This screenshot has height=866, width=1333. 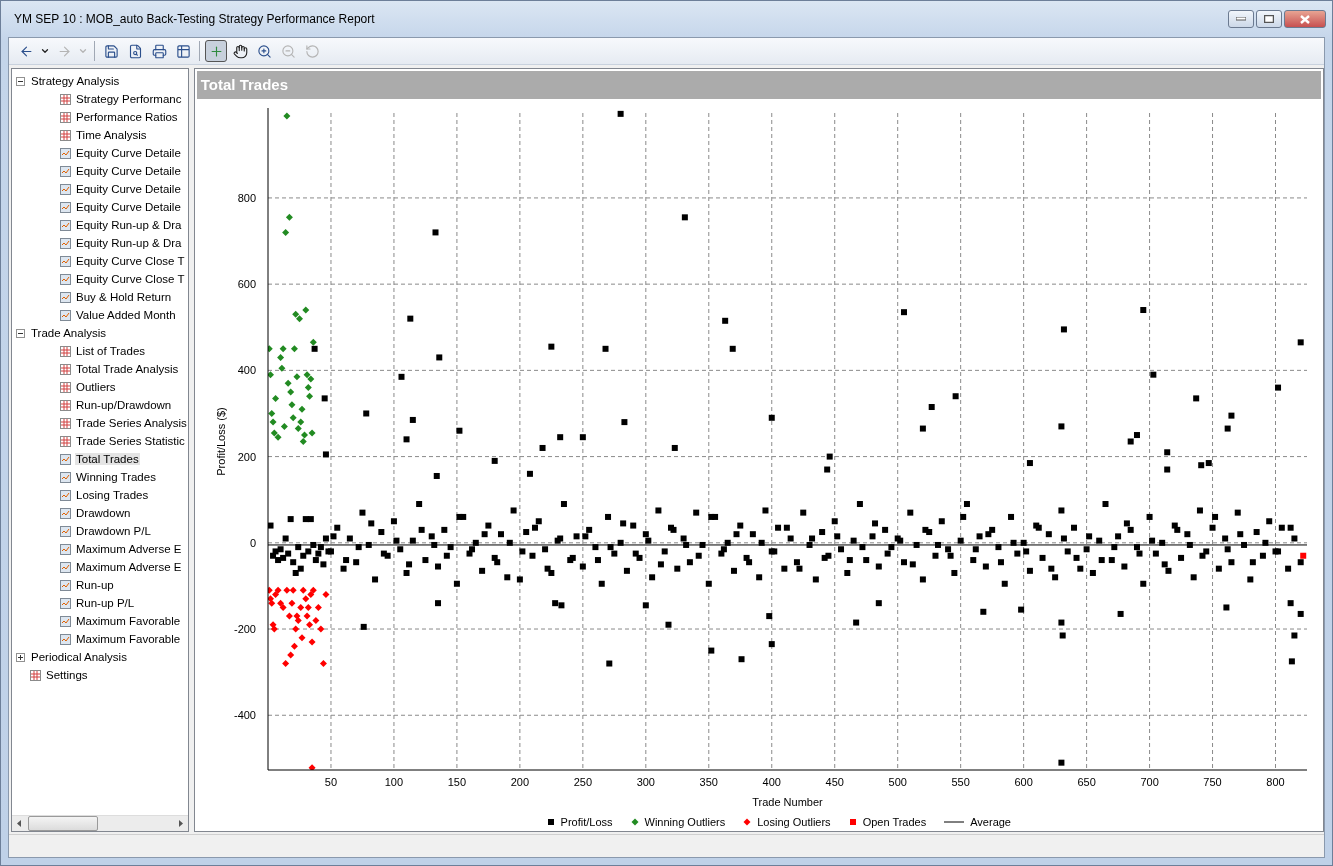 What do you see at coordinates (685, 822) in the screenshot?
I see `legend-label: Winning Outliers` at bounding box center [685, 822].